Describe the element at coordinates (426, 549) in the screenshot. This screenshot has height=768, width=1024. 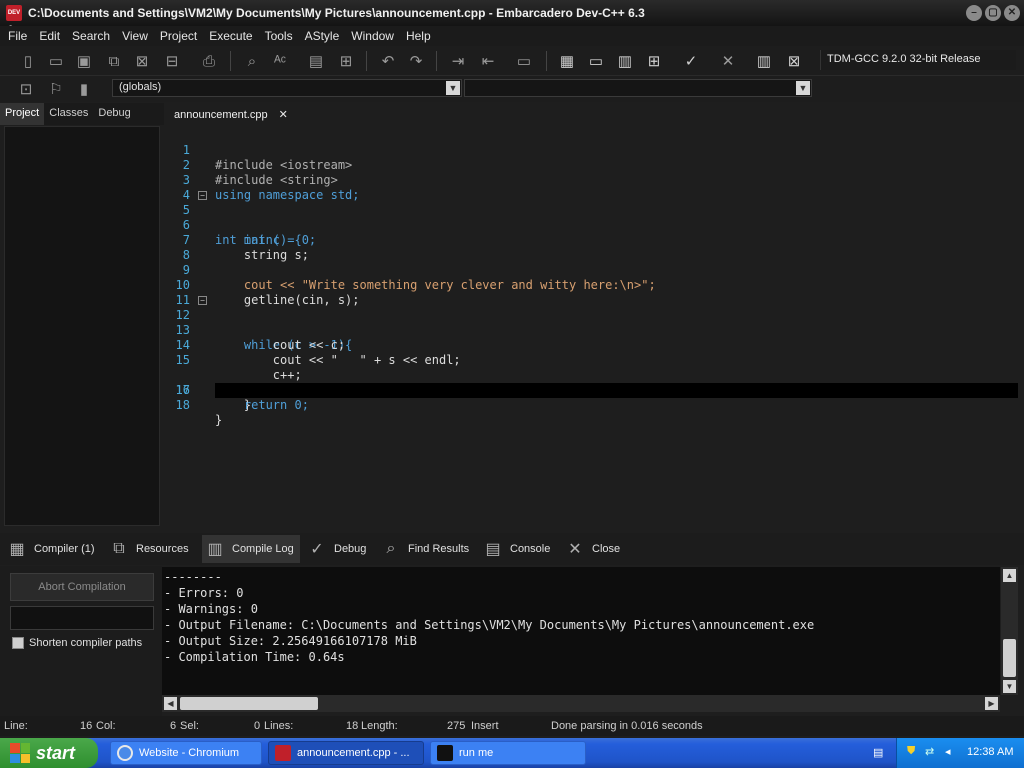
I see `tab-find-results: ⌕ Find Results` at that location.